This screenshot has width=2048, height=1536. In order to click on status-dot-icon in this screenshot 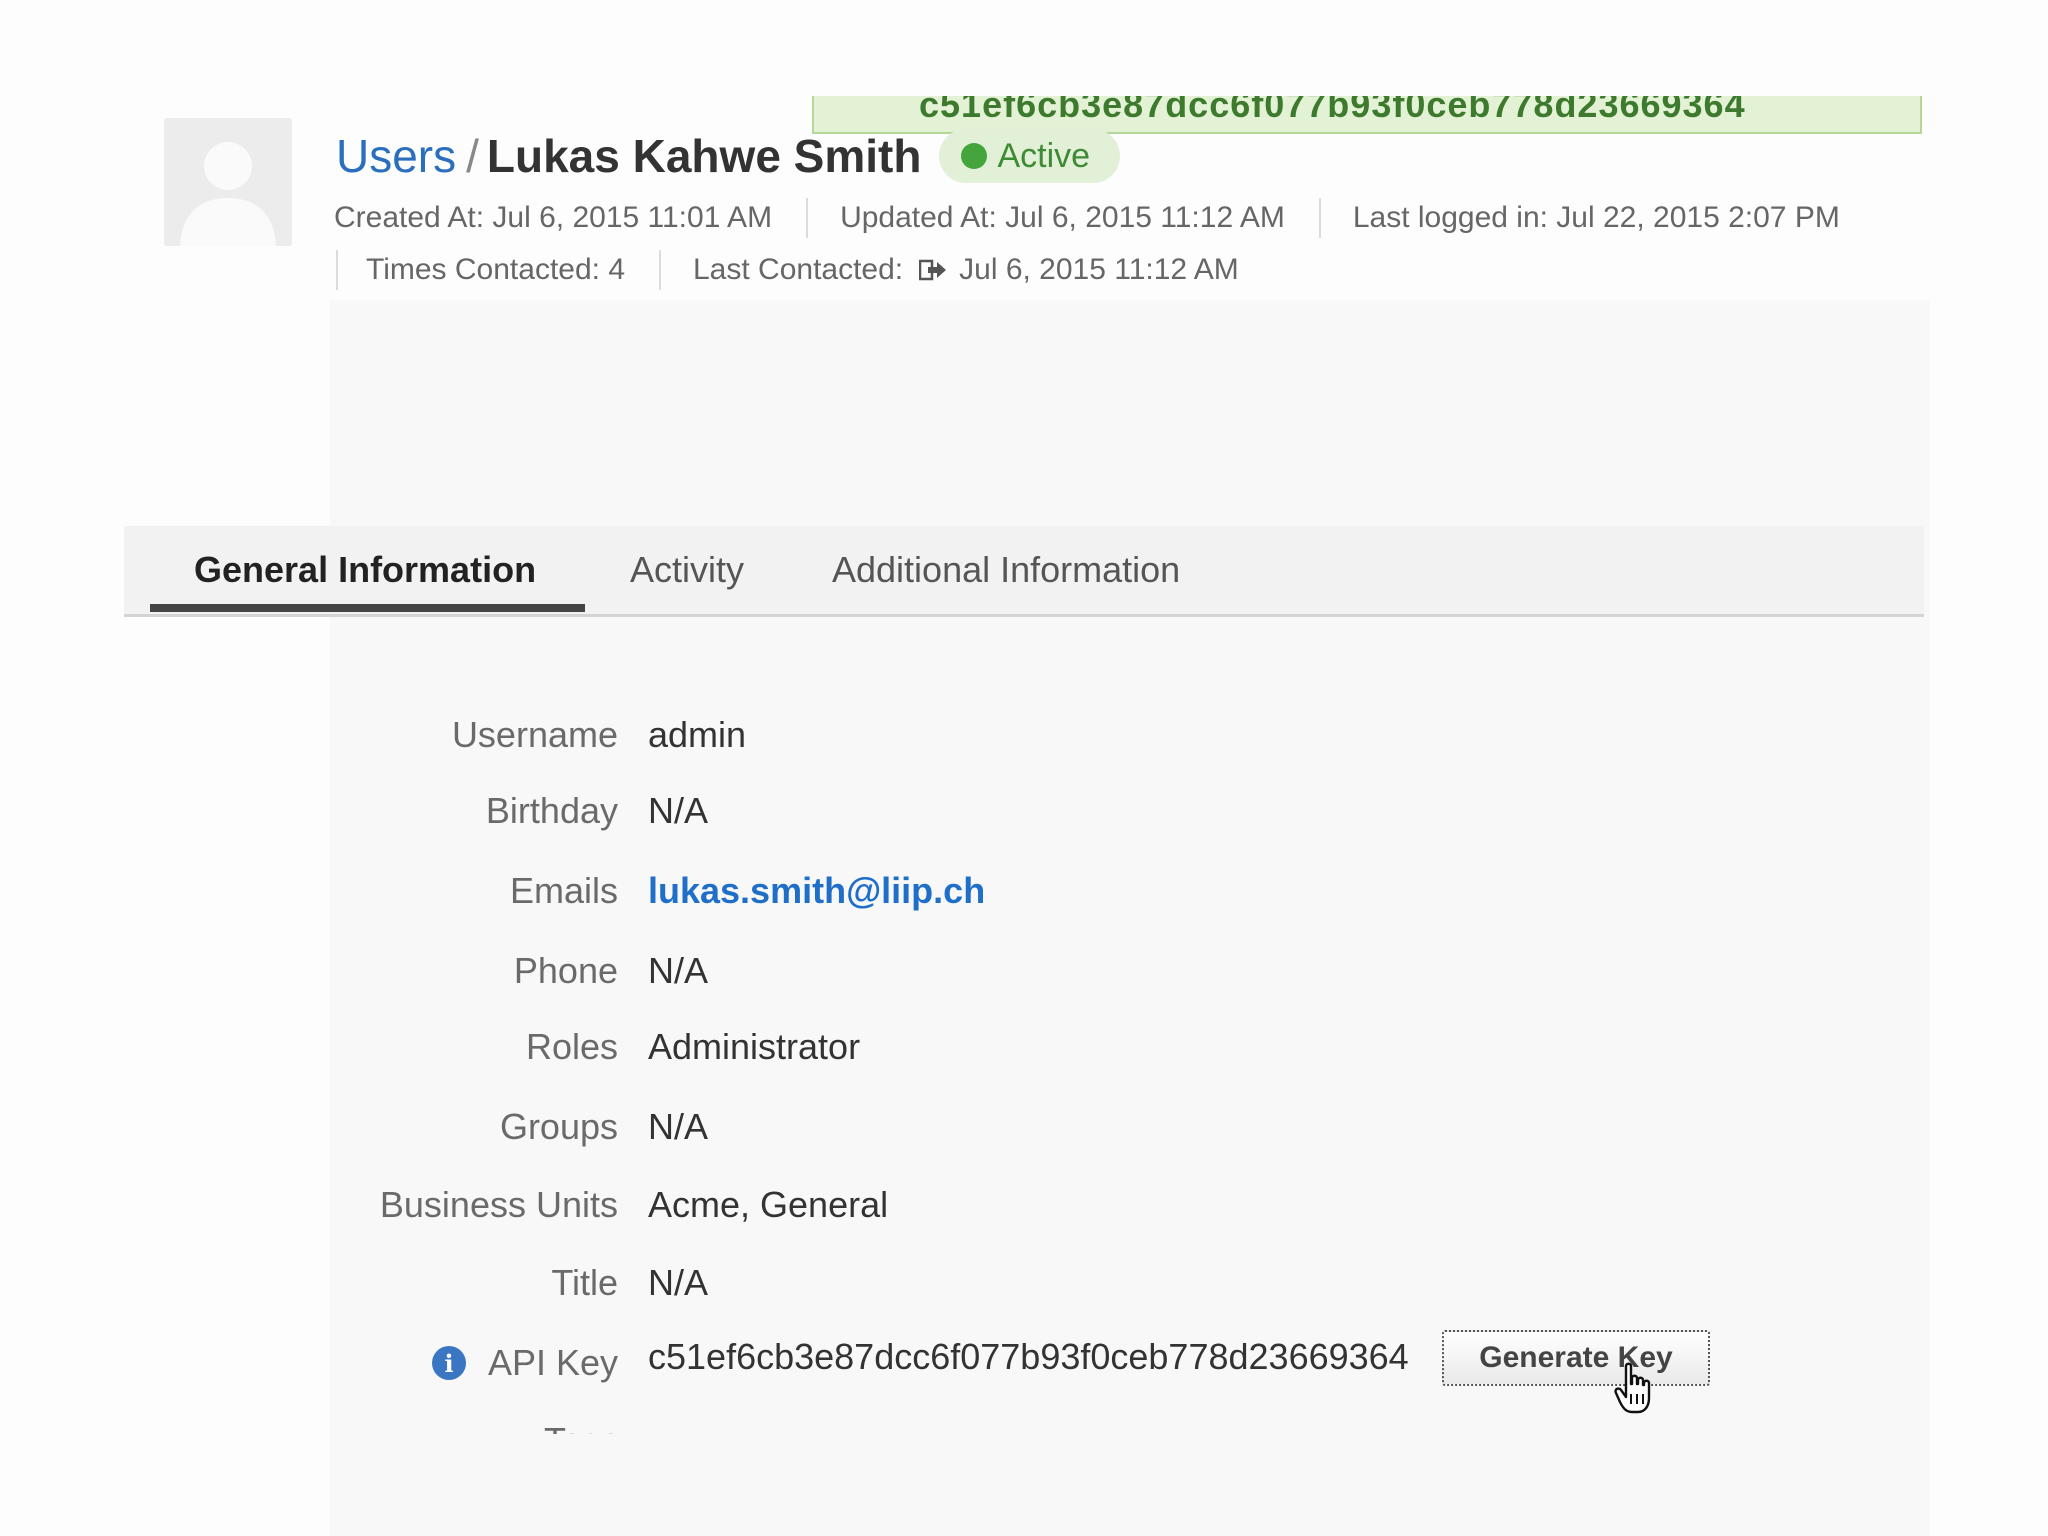, I will do `click(974, 156)`.